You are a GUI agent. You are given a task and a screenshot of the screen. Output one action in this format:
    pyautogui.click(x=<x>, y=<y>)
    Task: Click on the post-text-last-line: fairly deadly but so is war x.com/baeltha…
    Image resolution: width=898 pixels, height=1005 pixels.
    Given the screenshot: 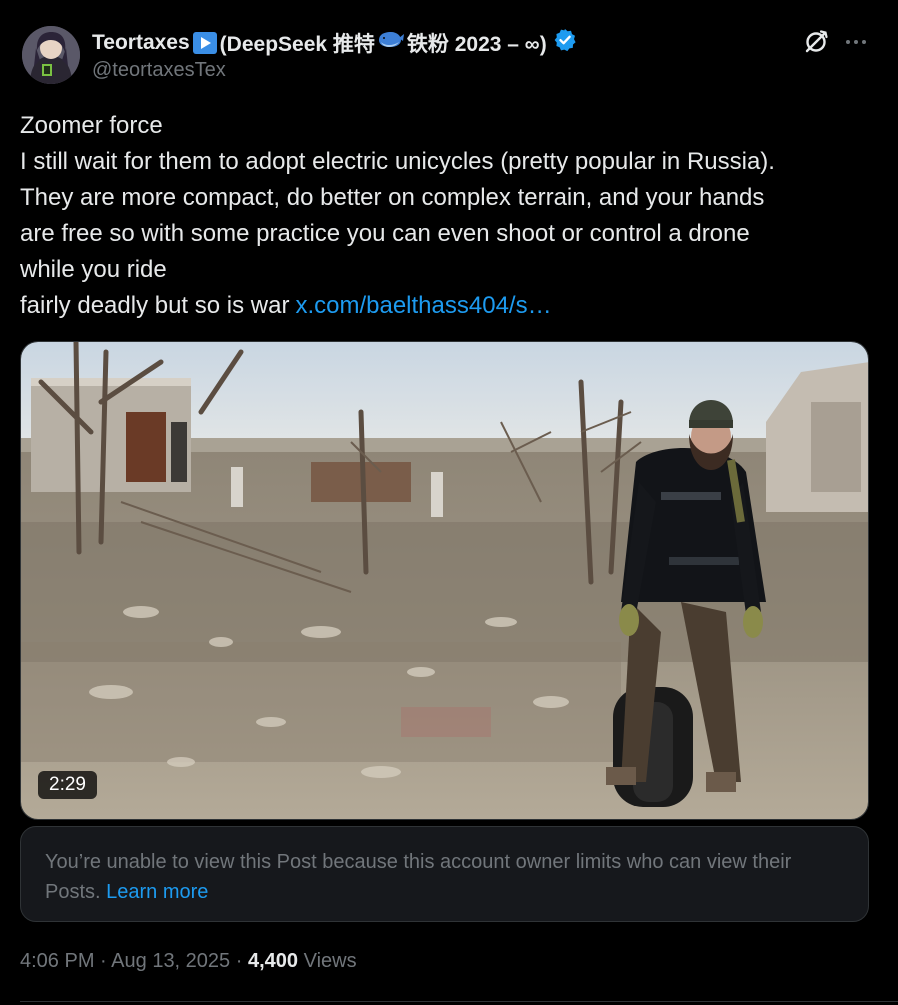 What is the action you would take?
    pyautogui.click(x=450, y=306)
    